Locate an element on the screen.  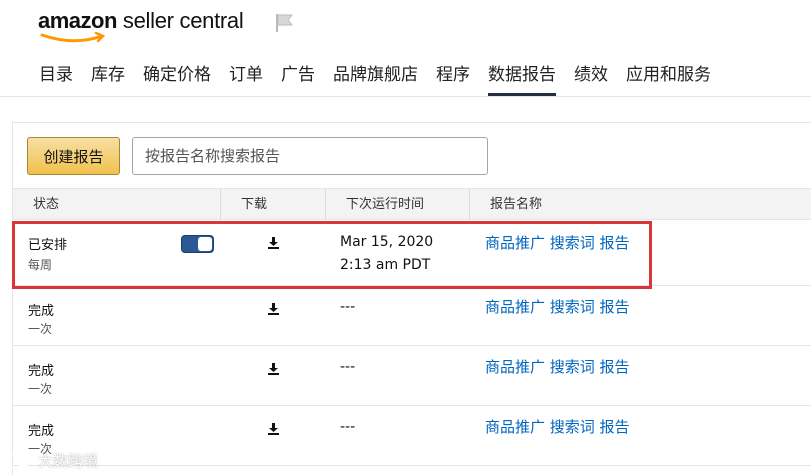
watermark-logo-icon is located at coordinates (18, 460).